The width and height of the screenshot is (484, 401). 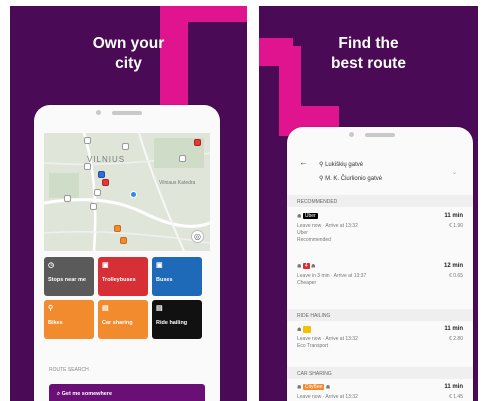 I want to click on map-street-label: Vilniaus Katedra, so click(x=177, y=183).